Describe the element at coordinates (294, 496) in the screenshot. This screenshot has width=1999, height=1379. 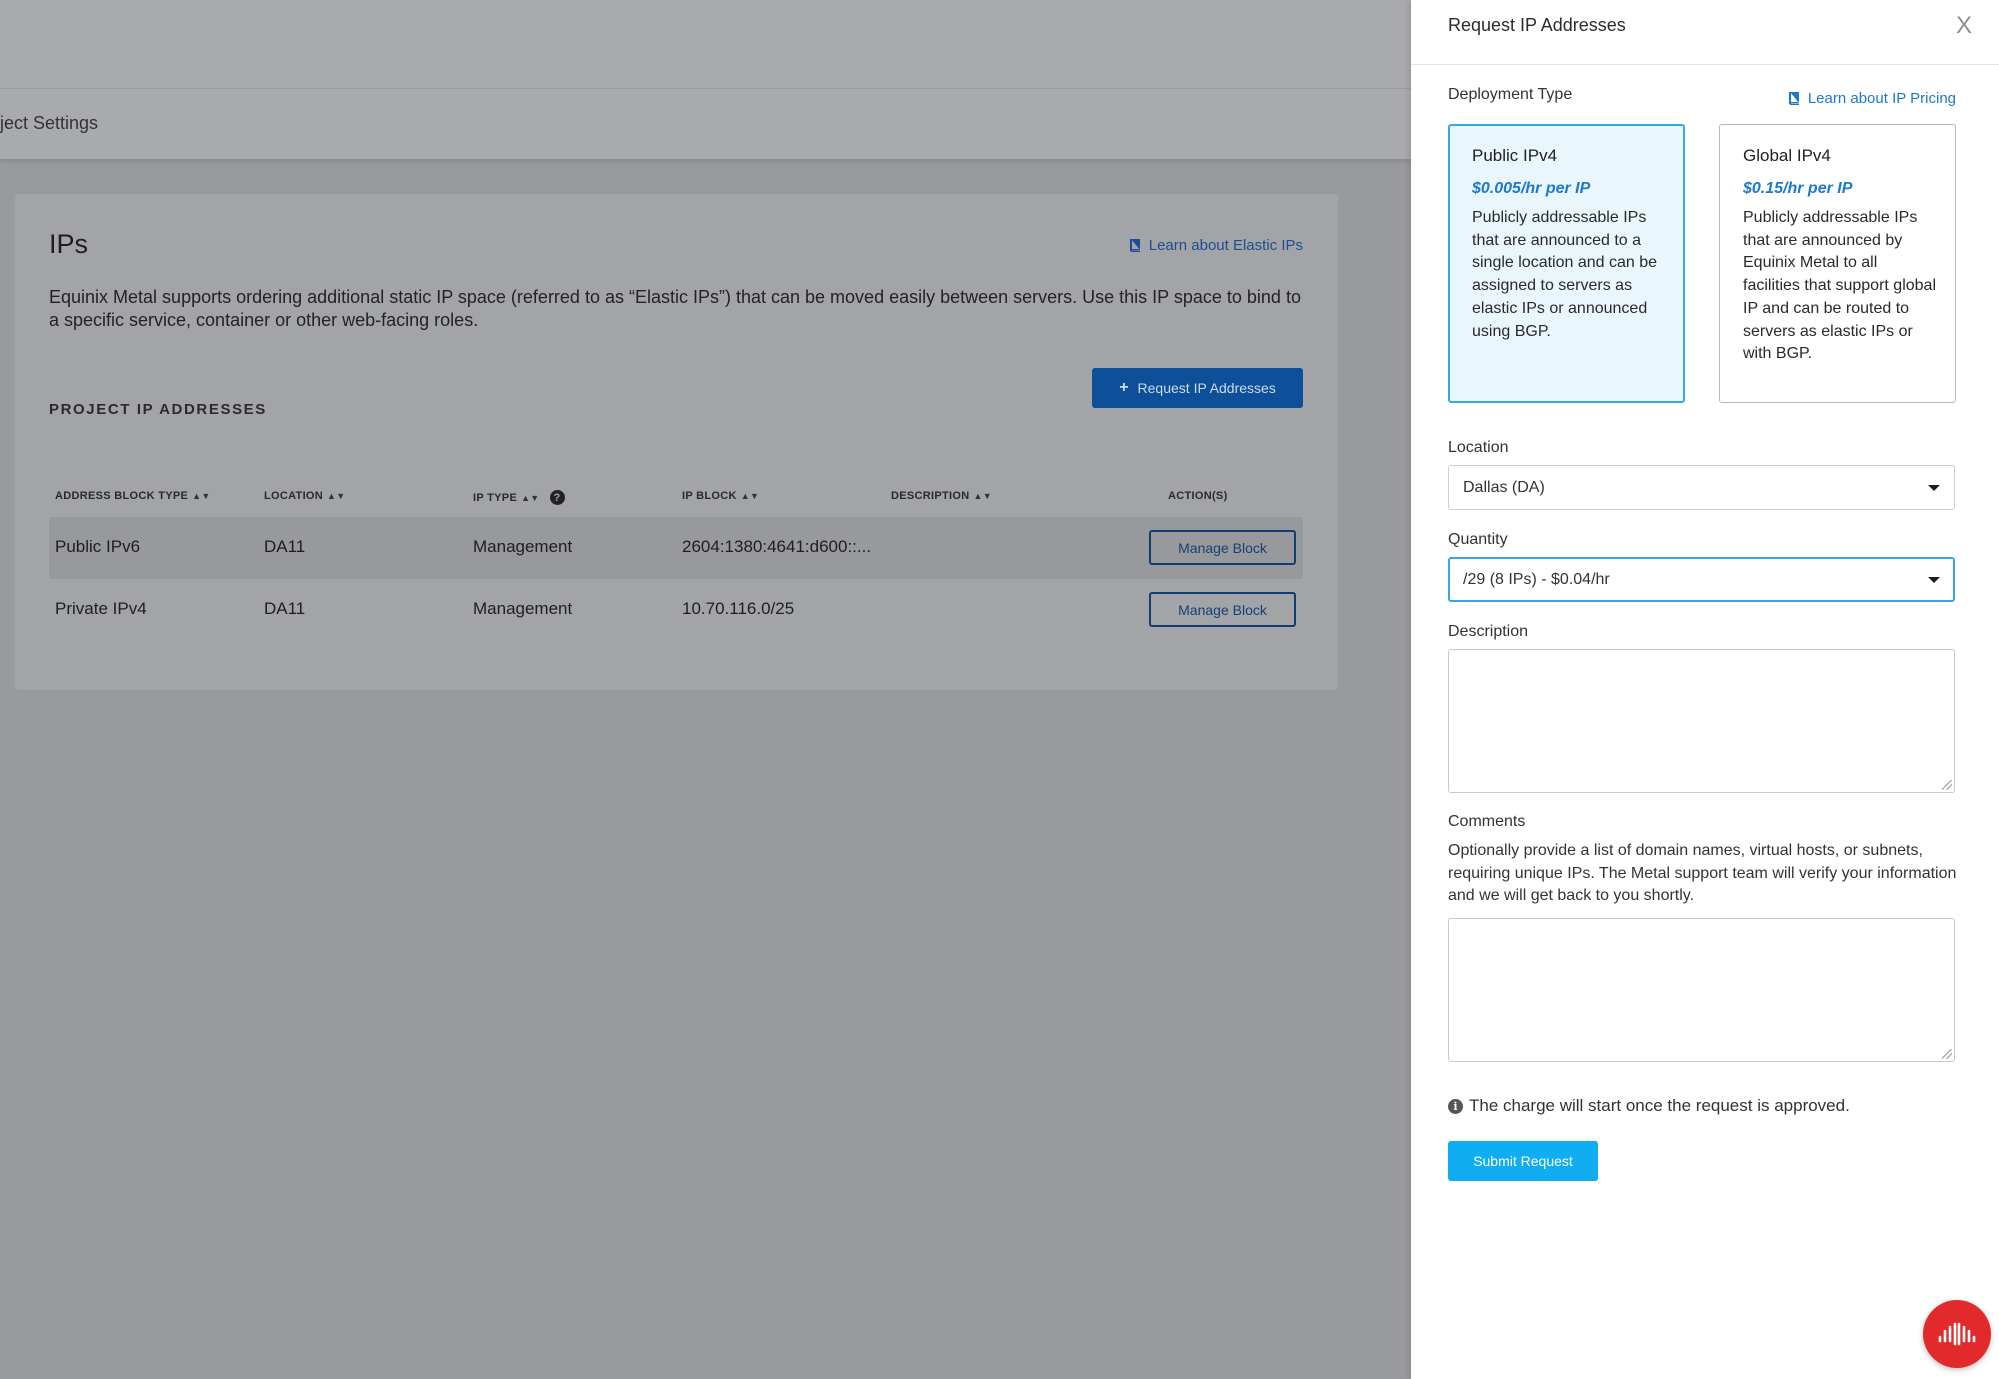
I see `column-header-location-label: LOCATION` at that location.